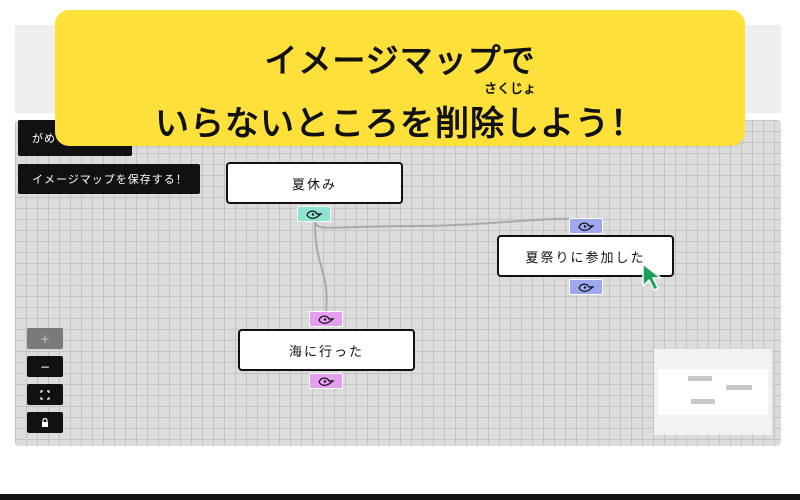 The height and width of the screenshot is (500, 800). Describe the element at coordinates (585, 258) in the screenshot. I see `node-festival-label: 夏祭りに参加した` at that location.